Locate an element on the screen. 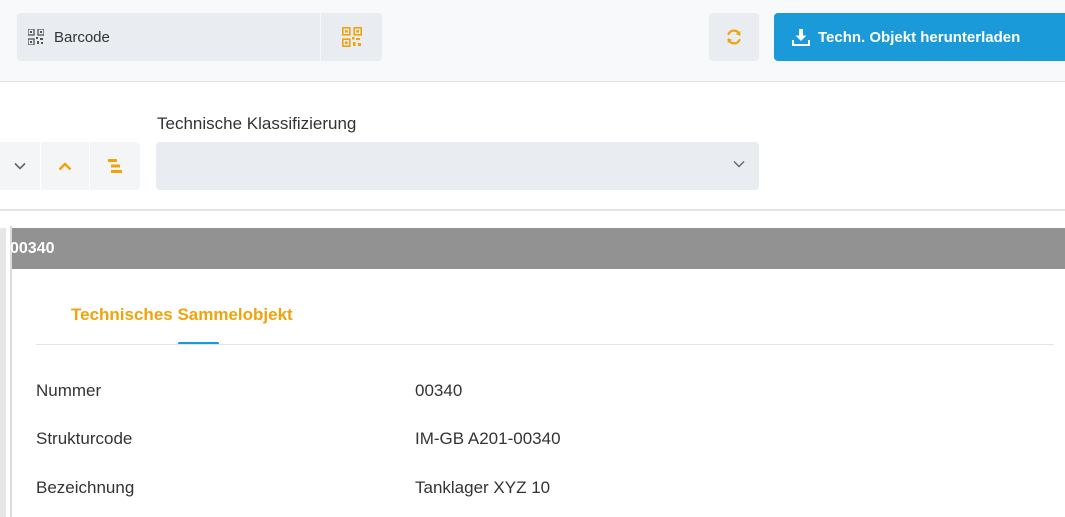 This screenshot has width=1065, height=517. property-value-strukturcode: IM-GB A201-00340 is located at coordinates (488, 438).